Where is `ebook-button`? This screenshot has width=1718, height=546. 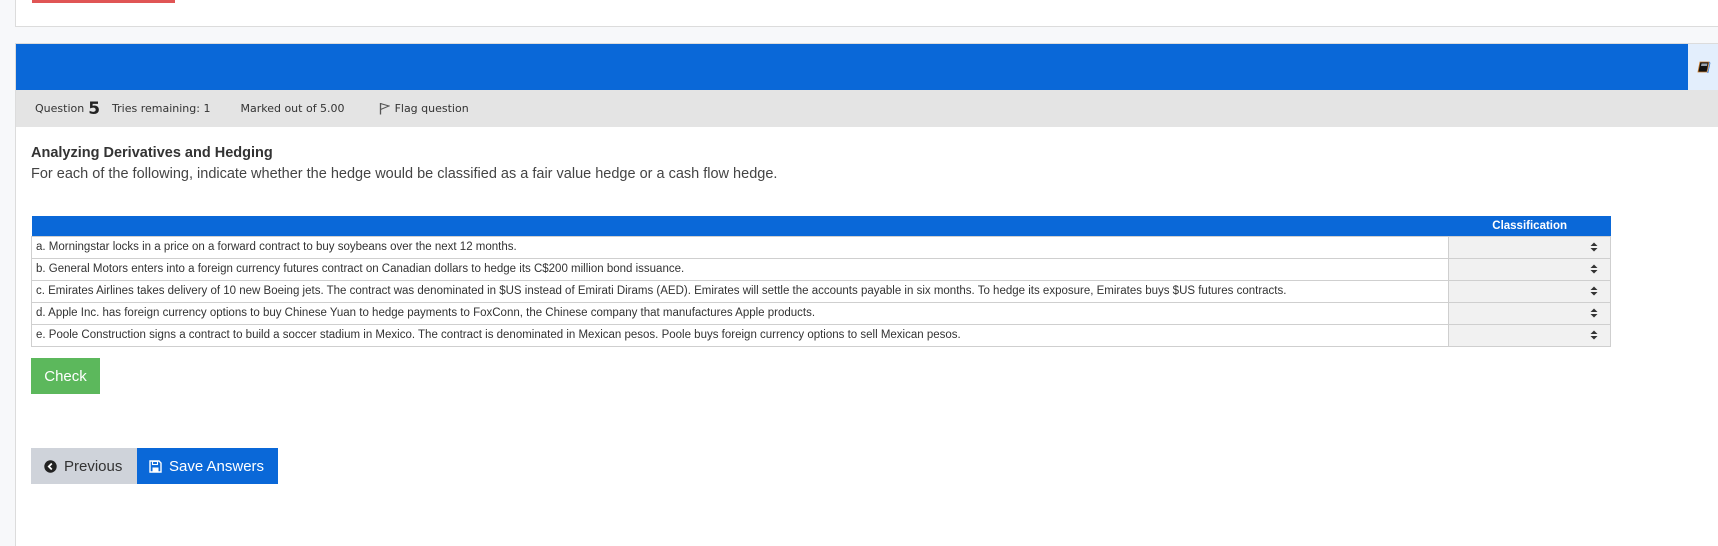
ebook-button is located at coordinates (1703, 67).